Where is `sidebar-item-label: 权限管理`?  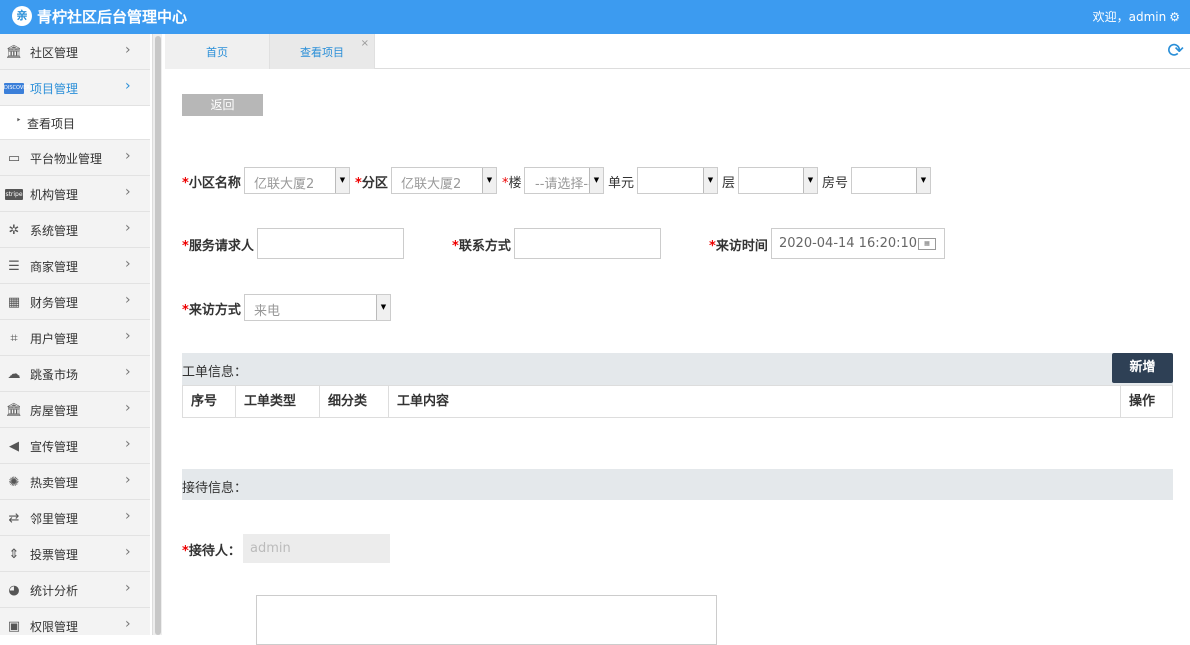 sidebar-item-label: 权限管理 is located at coordinates (54, 627).